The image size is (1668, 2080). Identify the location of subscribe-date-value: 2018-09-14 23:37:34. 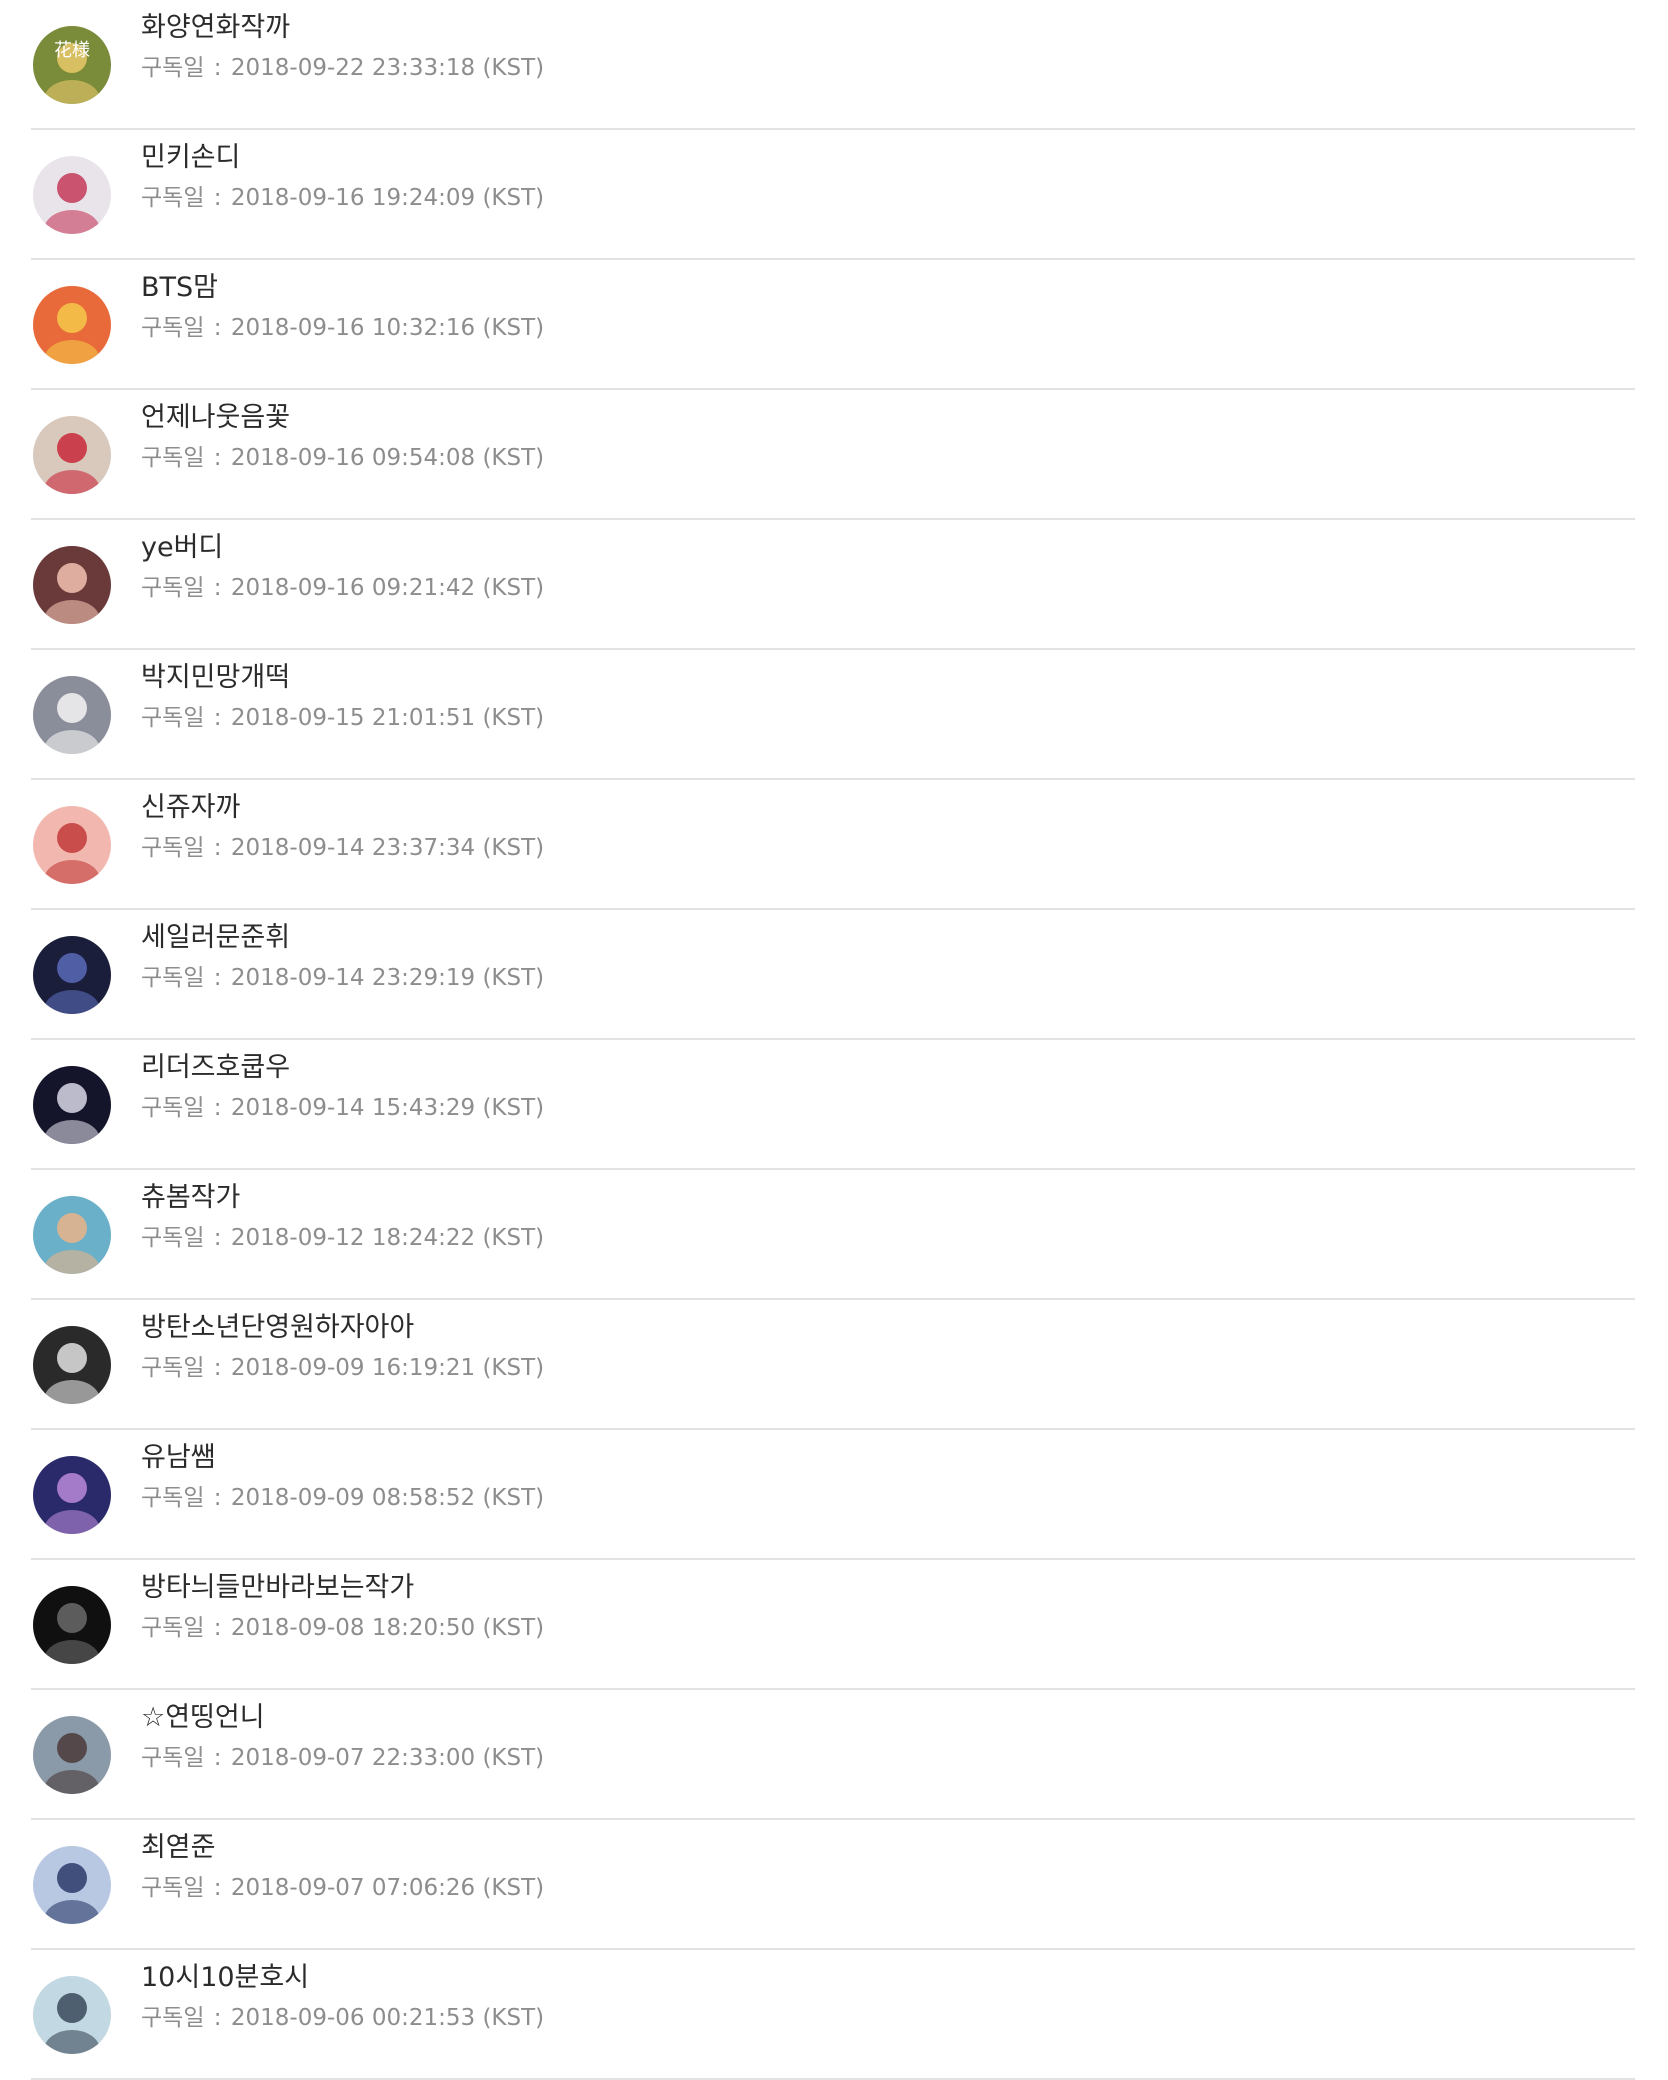
(353, 848).